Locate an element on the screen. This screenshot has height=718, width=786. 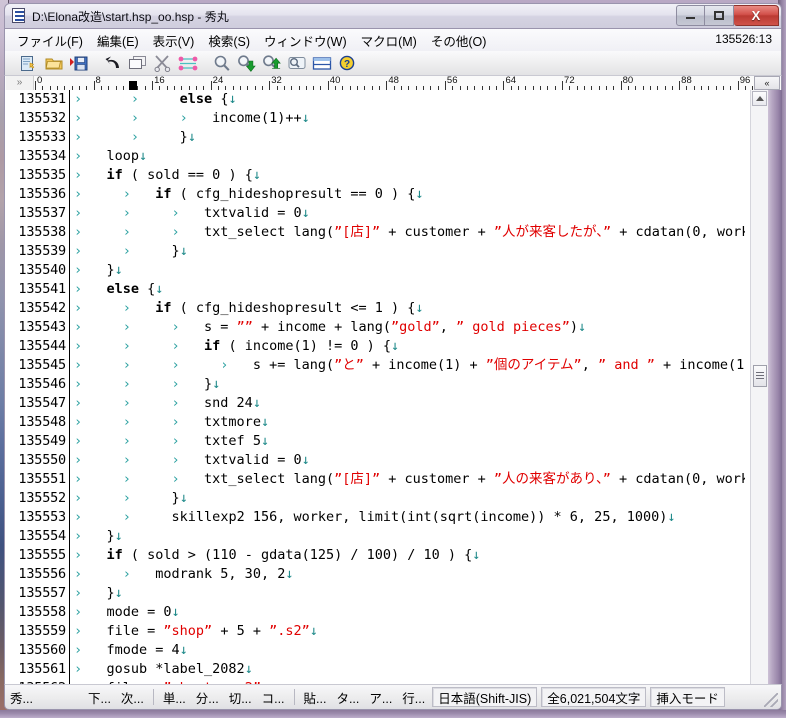
search-icon is located at coordinates (221, 63).